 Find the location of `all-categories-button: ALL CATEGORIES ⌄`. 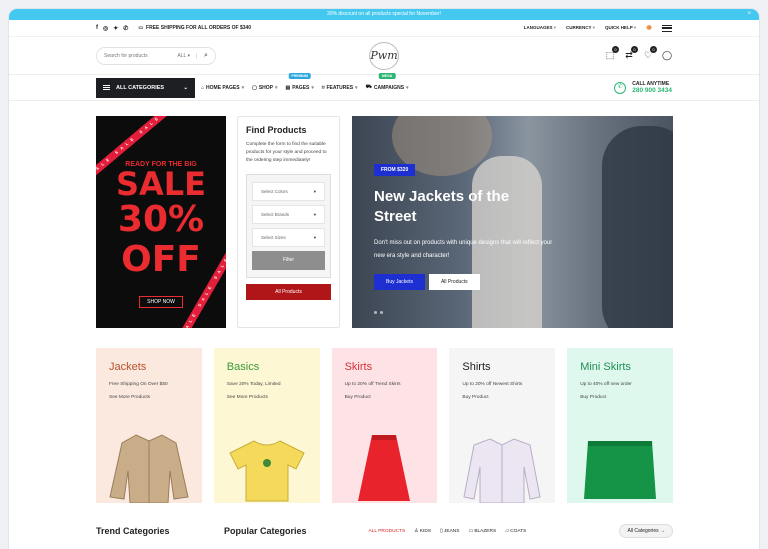

all-categories-button: ALL CATEGORIES ⌄ is located at coordinates (145, 87).